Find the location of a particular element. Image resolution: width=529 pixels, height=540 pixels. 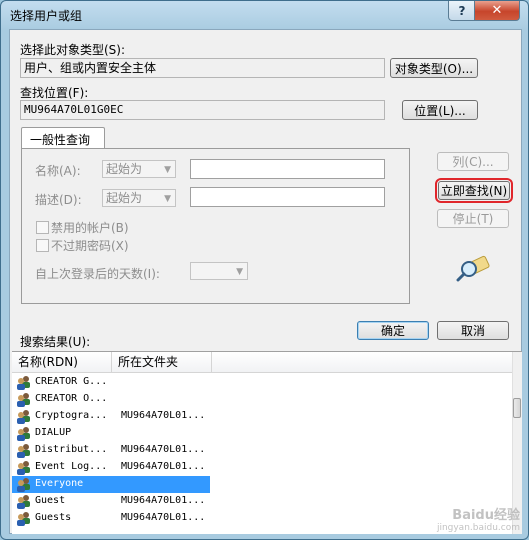

find-now-button: 立即查找(N) is located at coordinates (474, 190).